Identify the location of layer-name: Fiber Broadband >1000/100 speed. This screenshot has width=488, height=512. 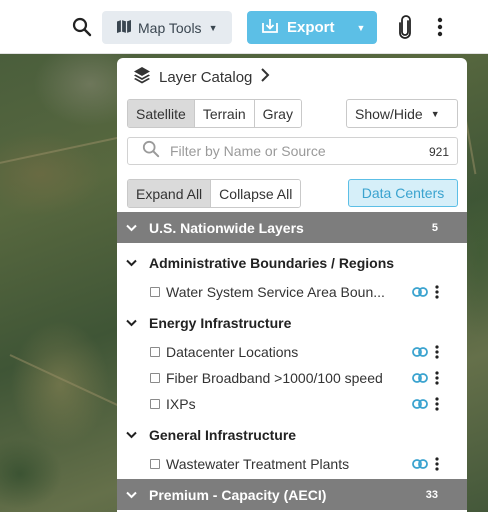
(274, 378).